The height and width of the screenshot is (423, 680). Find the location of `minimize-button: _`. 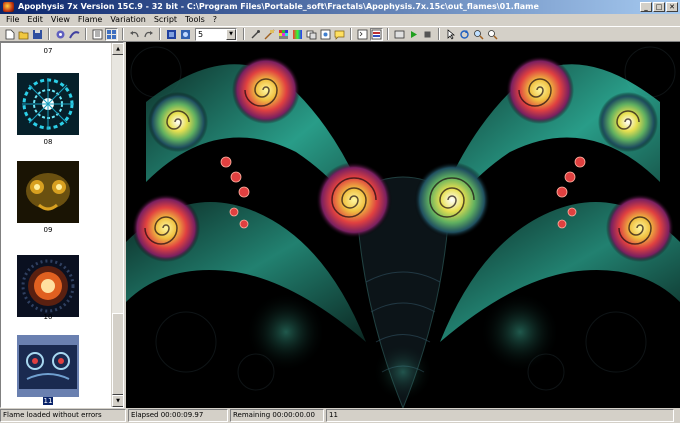

minimize-button: _ is located at coordinates (646, 7).